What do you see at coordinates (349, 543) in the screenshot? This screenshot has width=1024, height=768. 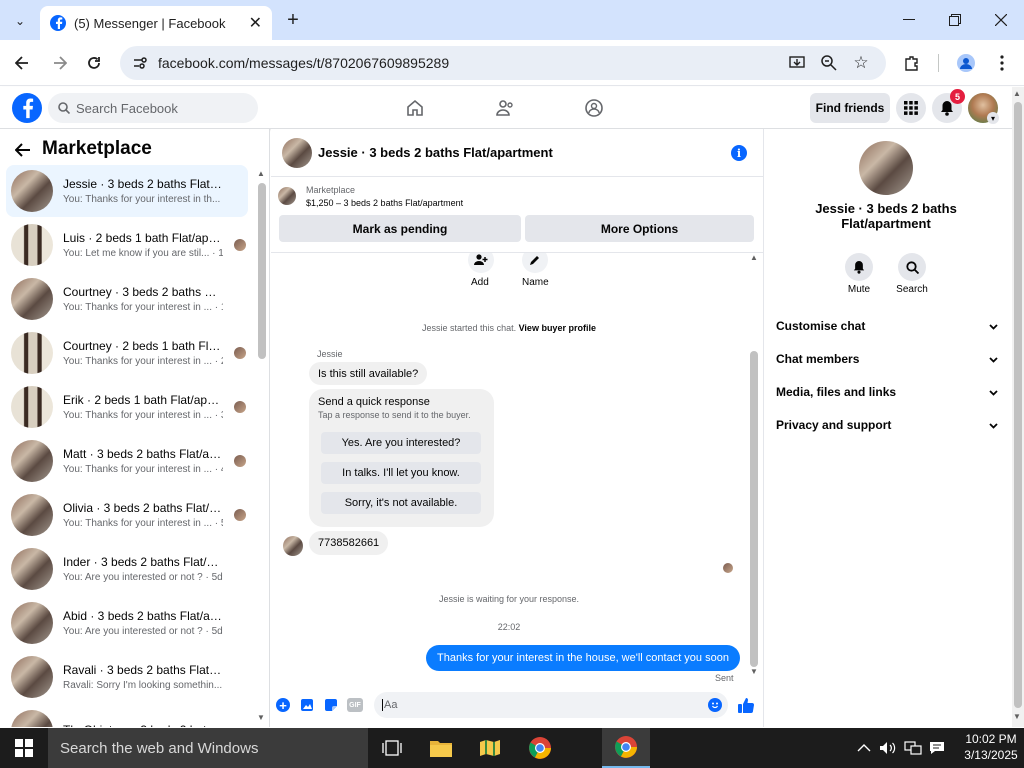 I see `message-bubble-incoming: 7738582661` at bounding box center [349, 543].